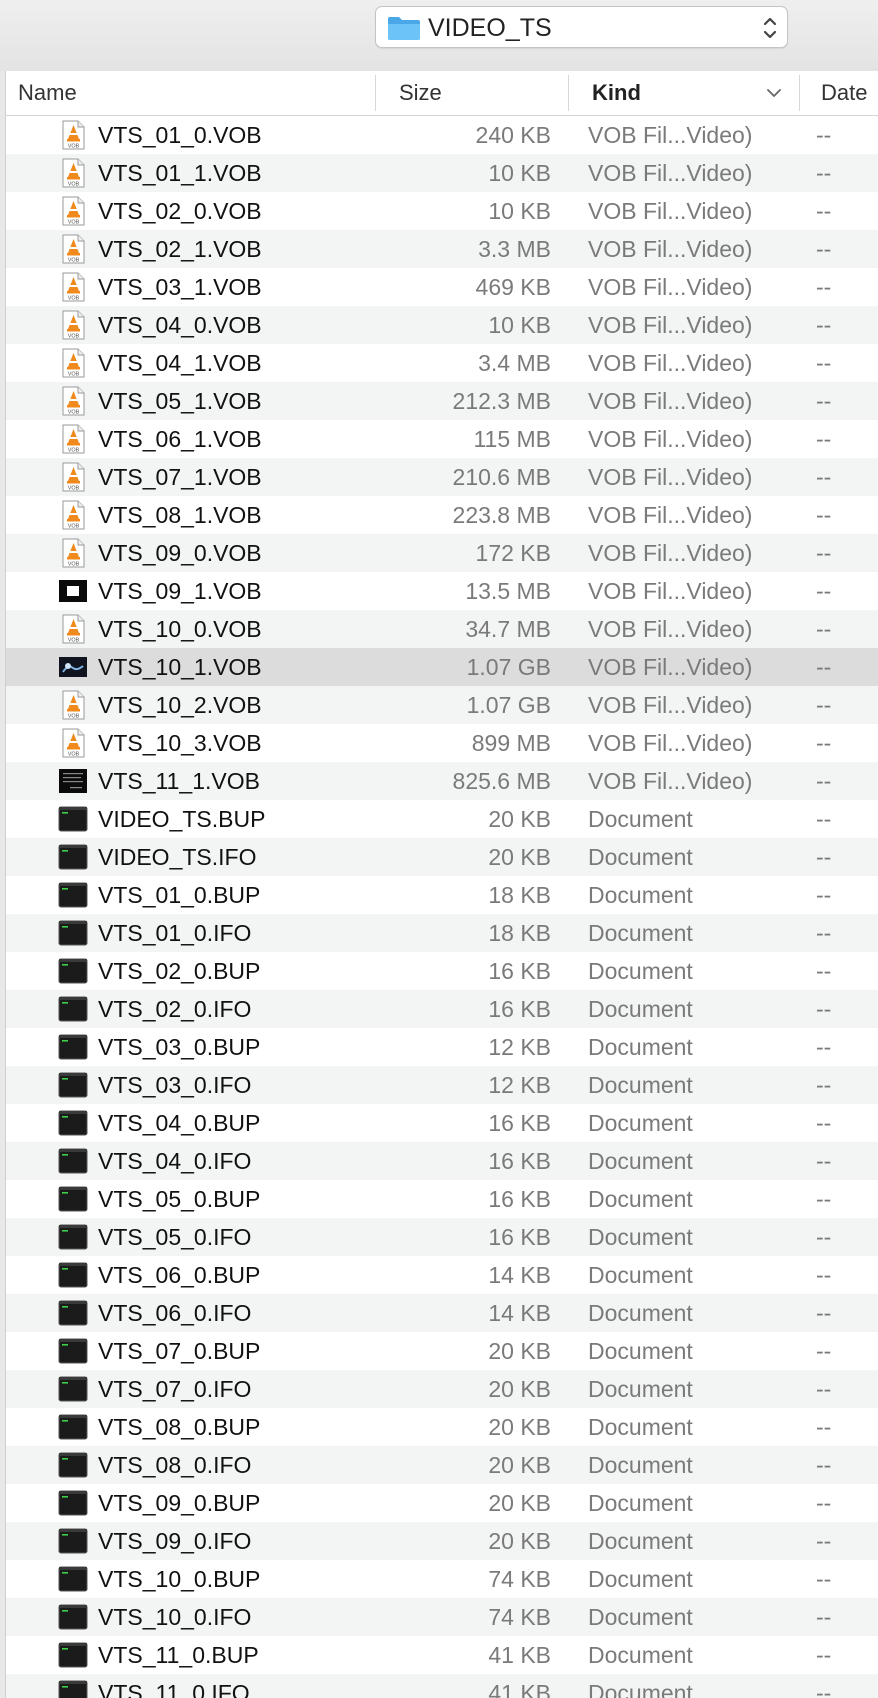 The height and width of the screenshot is (1698, 878). Describe the element at coordinates (442, 211) in the screenshot. I see `table-row: VOB VTS_02_0.VOB 10 KB VOB Fil...Video) --` at that location.